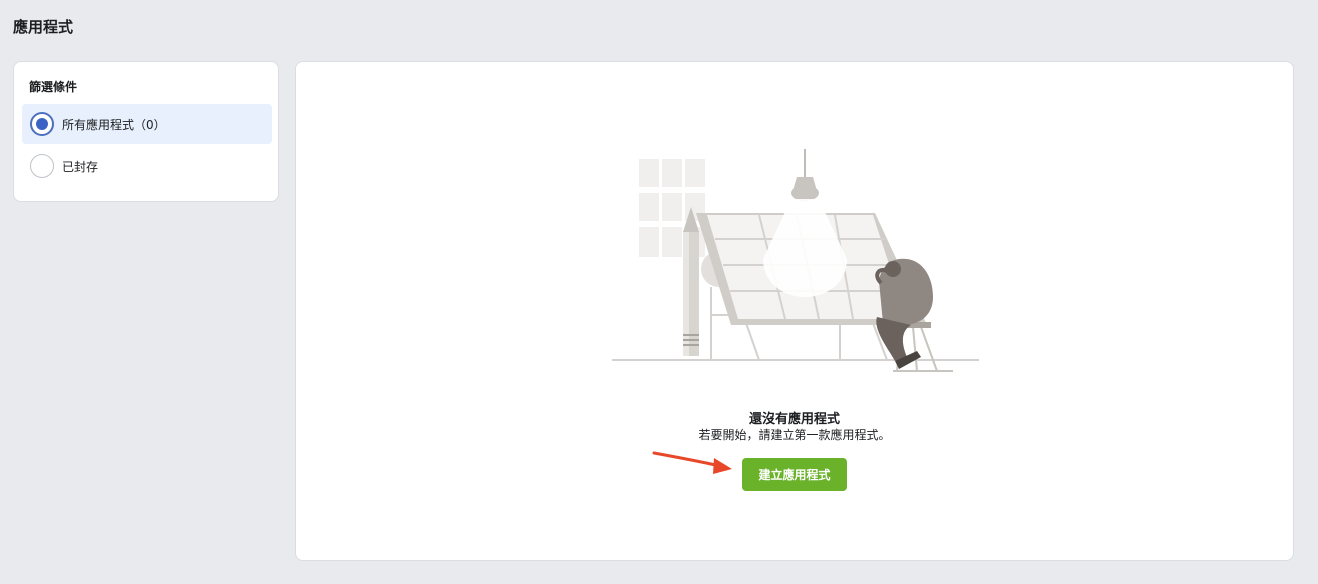 The height and width of the screenshot is (584, 1318). What do you see at coordinates (43, 27) in the screenshot?
I see `page-title: 應用程式` at bounding box center [43, 27].